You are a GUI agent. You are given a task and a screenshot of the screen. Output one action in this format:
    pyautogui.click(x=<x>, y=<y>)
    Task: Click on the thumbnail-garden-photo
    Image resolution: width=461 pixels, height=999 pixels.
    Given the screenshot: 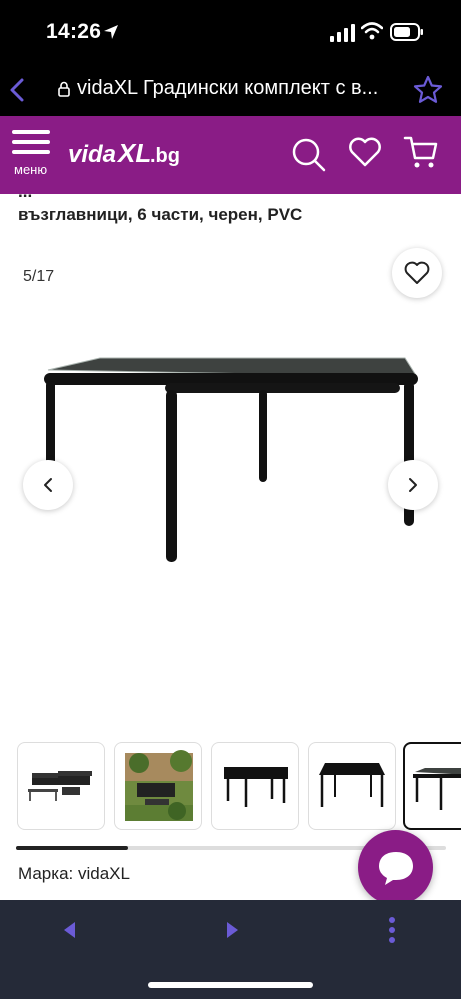 What is the action you would take?
    pyautogui.click(x=158, y=786)
    